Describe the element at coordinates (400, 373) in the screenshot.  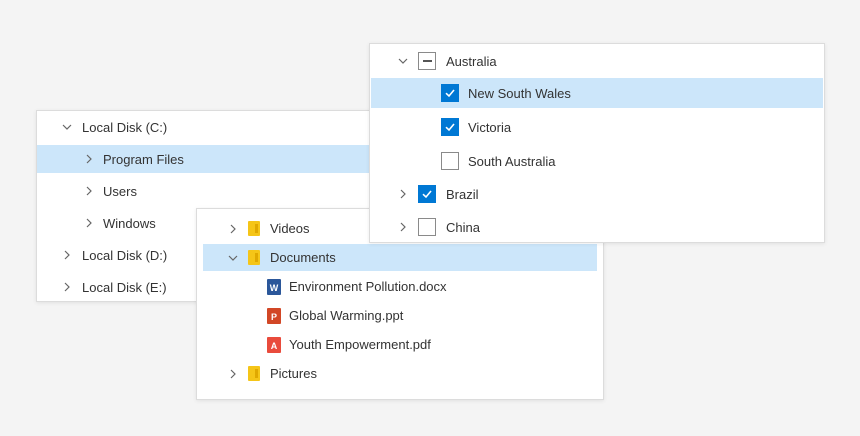
I see `tree-node-pictures: Pictures` at that location.